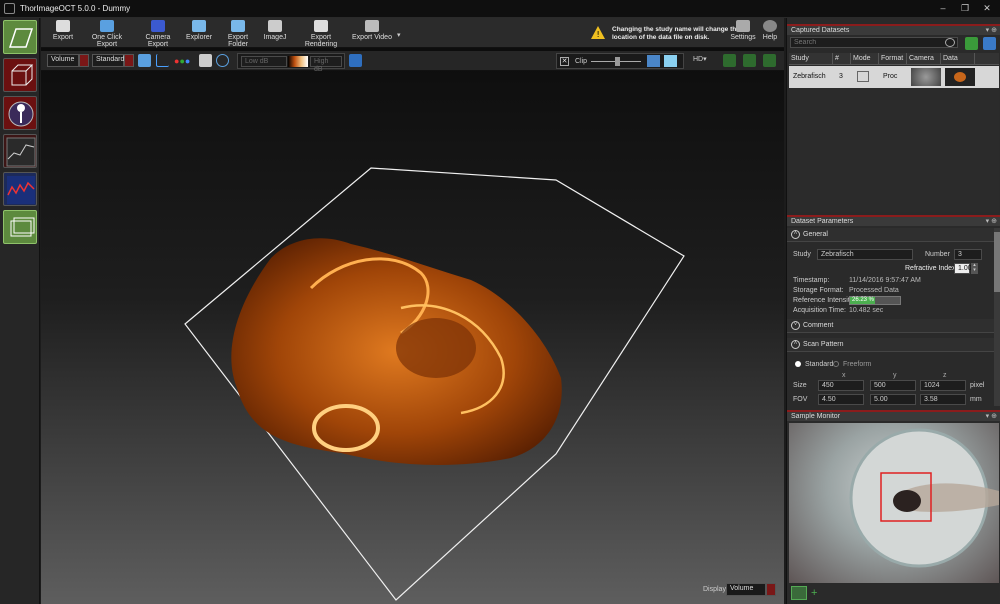 The height and width of the screenshot is (604, 1000). I want to click on general-section-header: ˄ General, so click(891, 235).